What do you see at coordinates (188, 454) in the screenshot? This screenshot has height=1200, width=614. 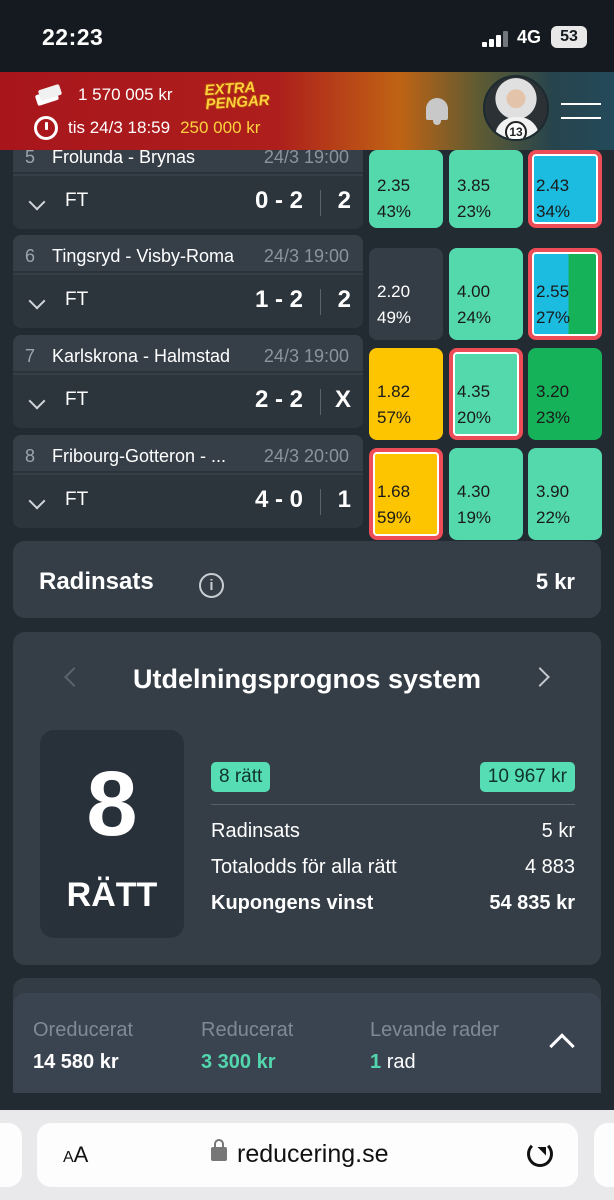 I see `match-header: 8 Fribourg-Gotteron - ... 24/3 20:00` at bounding box center [188, 454].